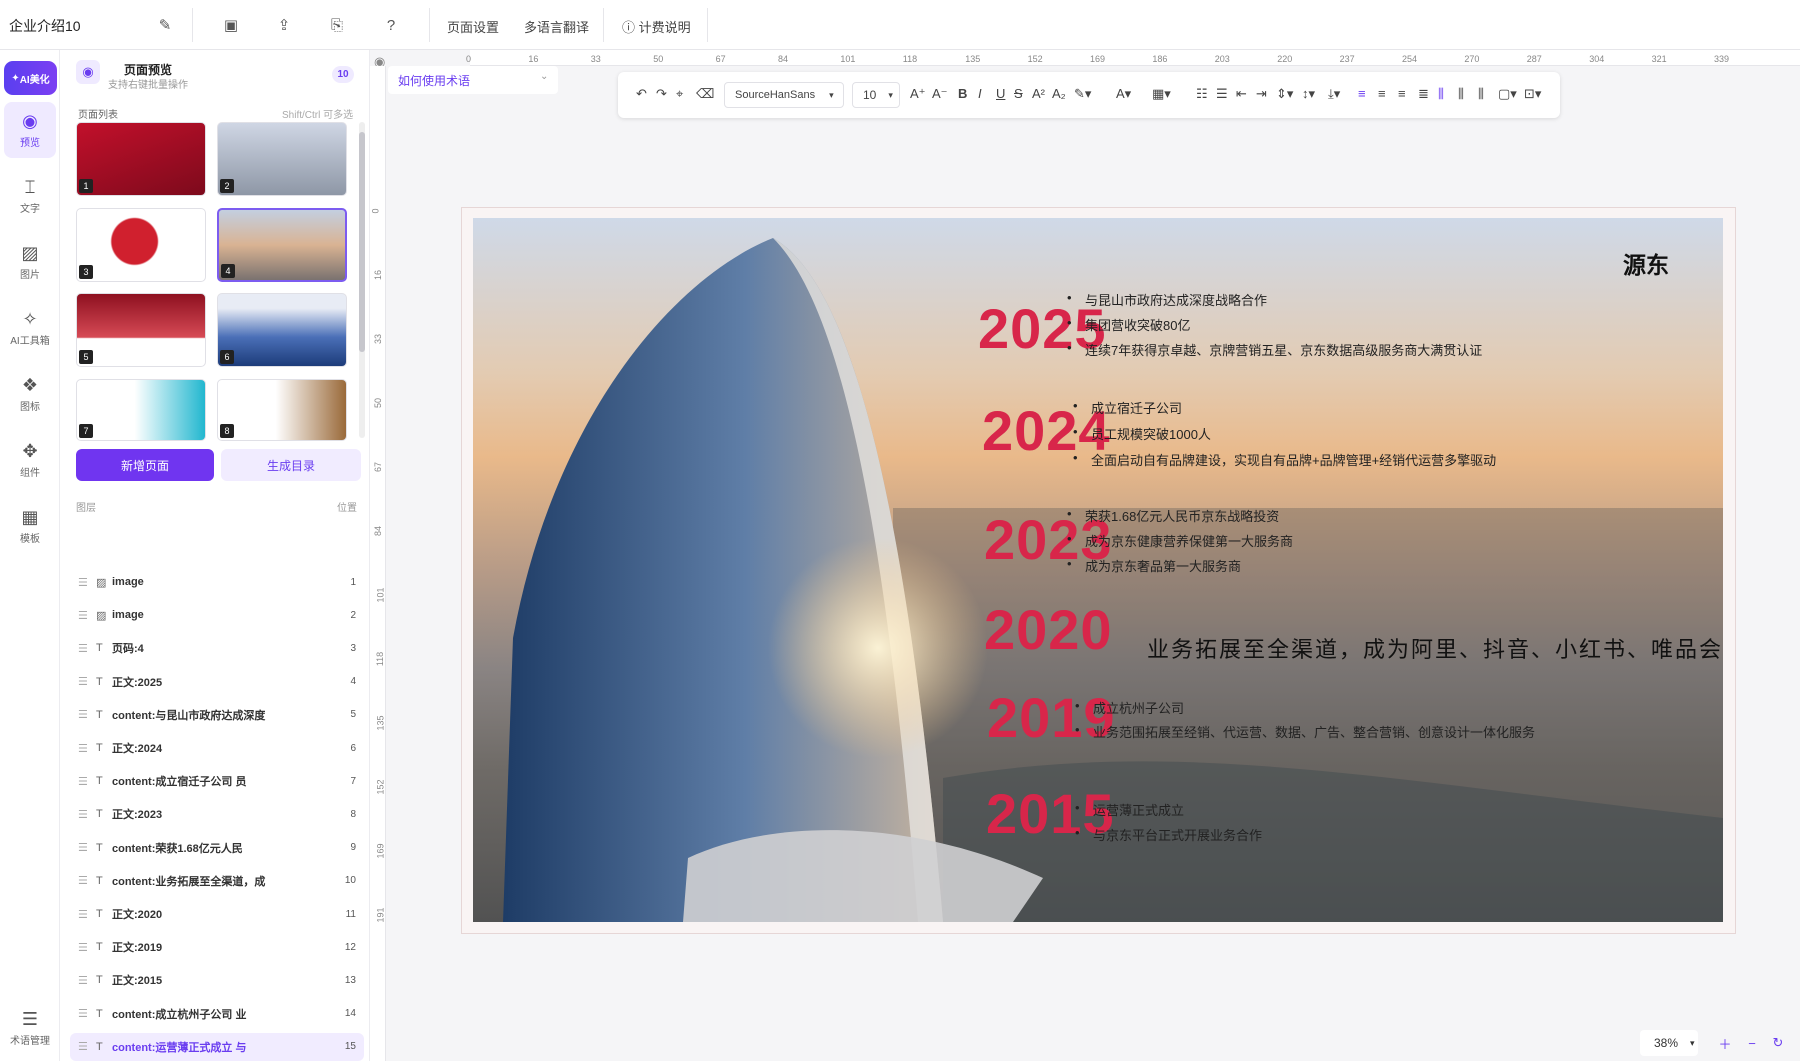  I want to click on slide-thumbnail: 5, so click(141, 330).